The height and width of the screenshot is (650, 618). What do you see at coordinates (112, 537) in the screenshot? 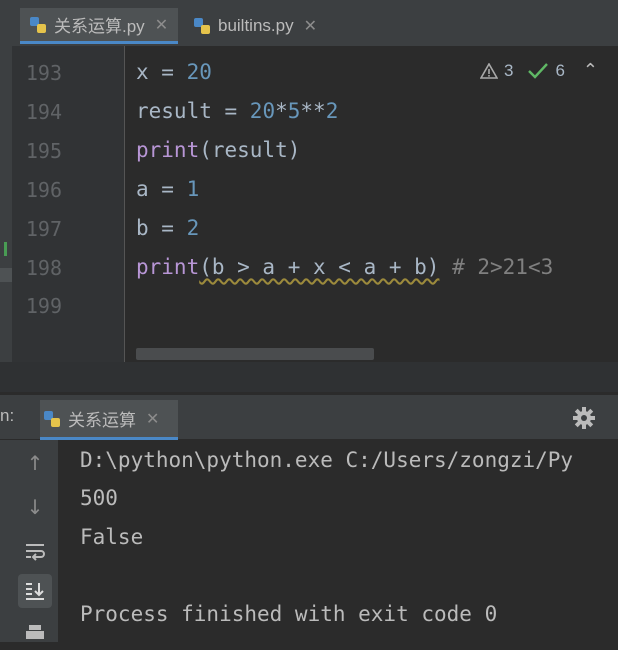
I see `console-line: False` at bounding box center [112, 537].